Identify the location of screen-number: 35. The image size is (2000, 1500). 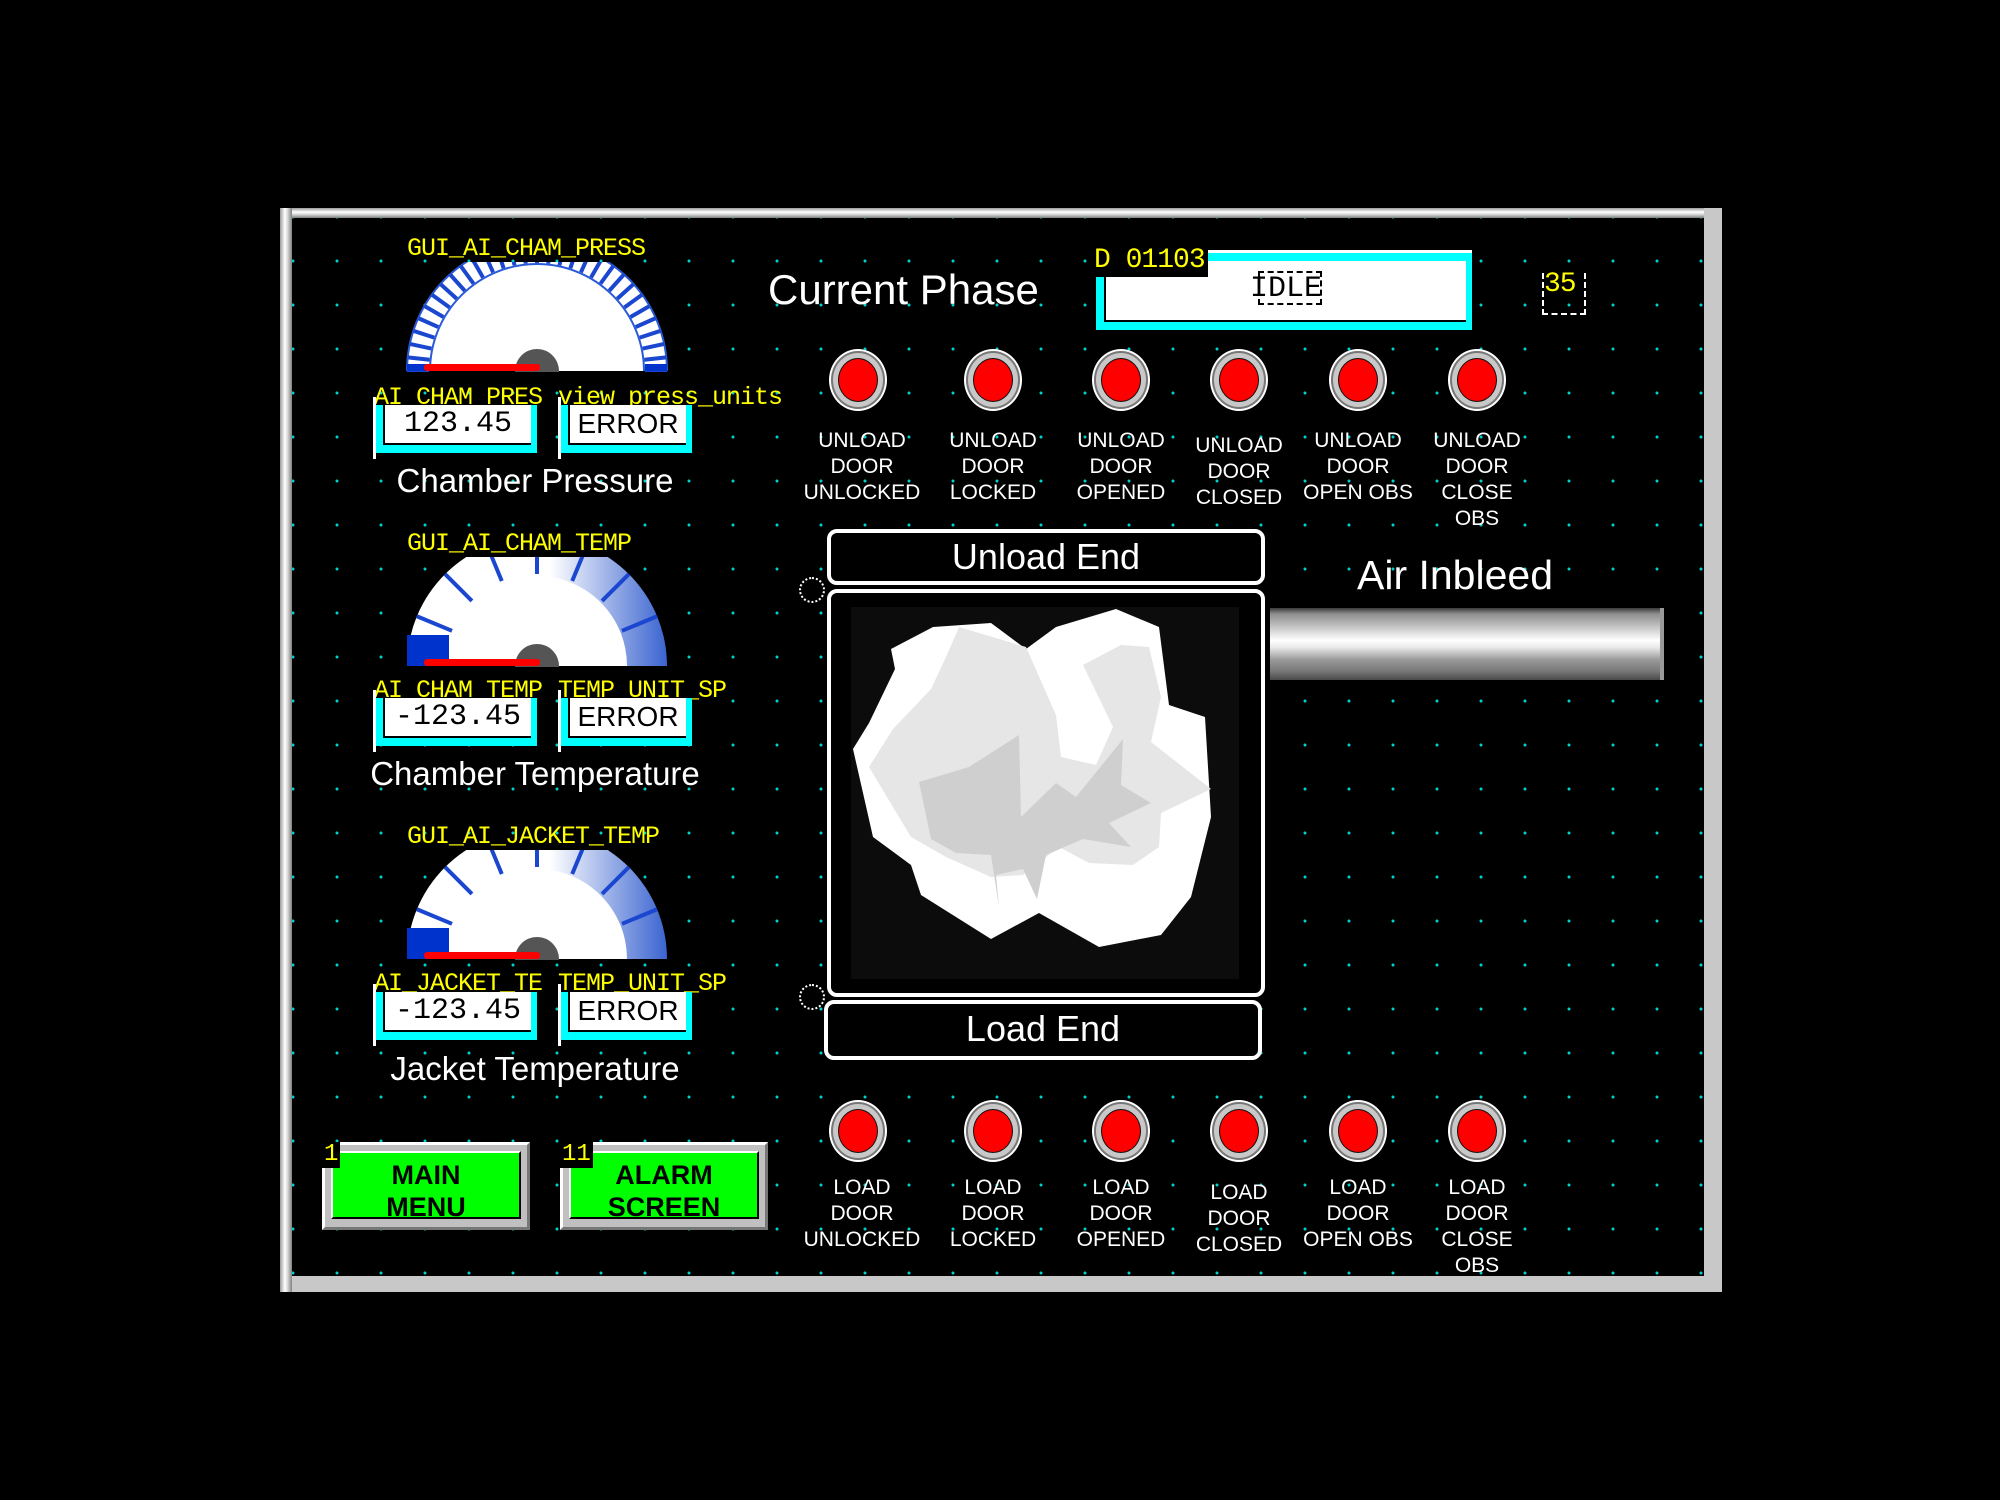
(1560, 284).